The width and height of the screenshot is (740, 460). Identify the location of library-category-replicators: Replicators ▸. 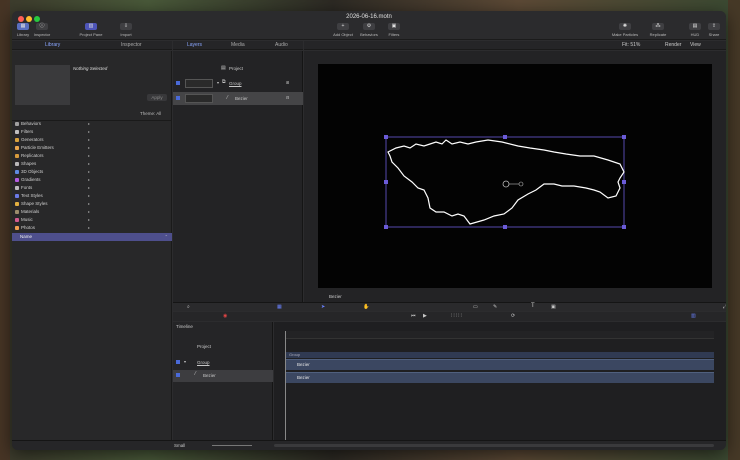
(93, 156).